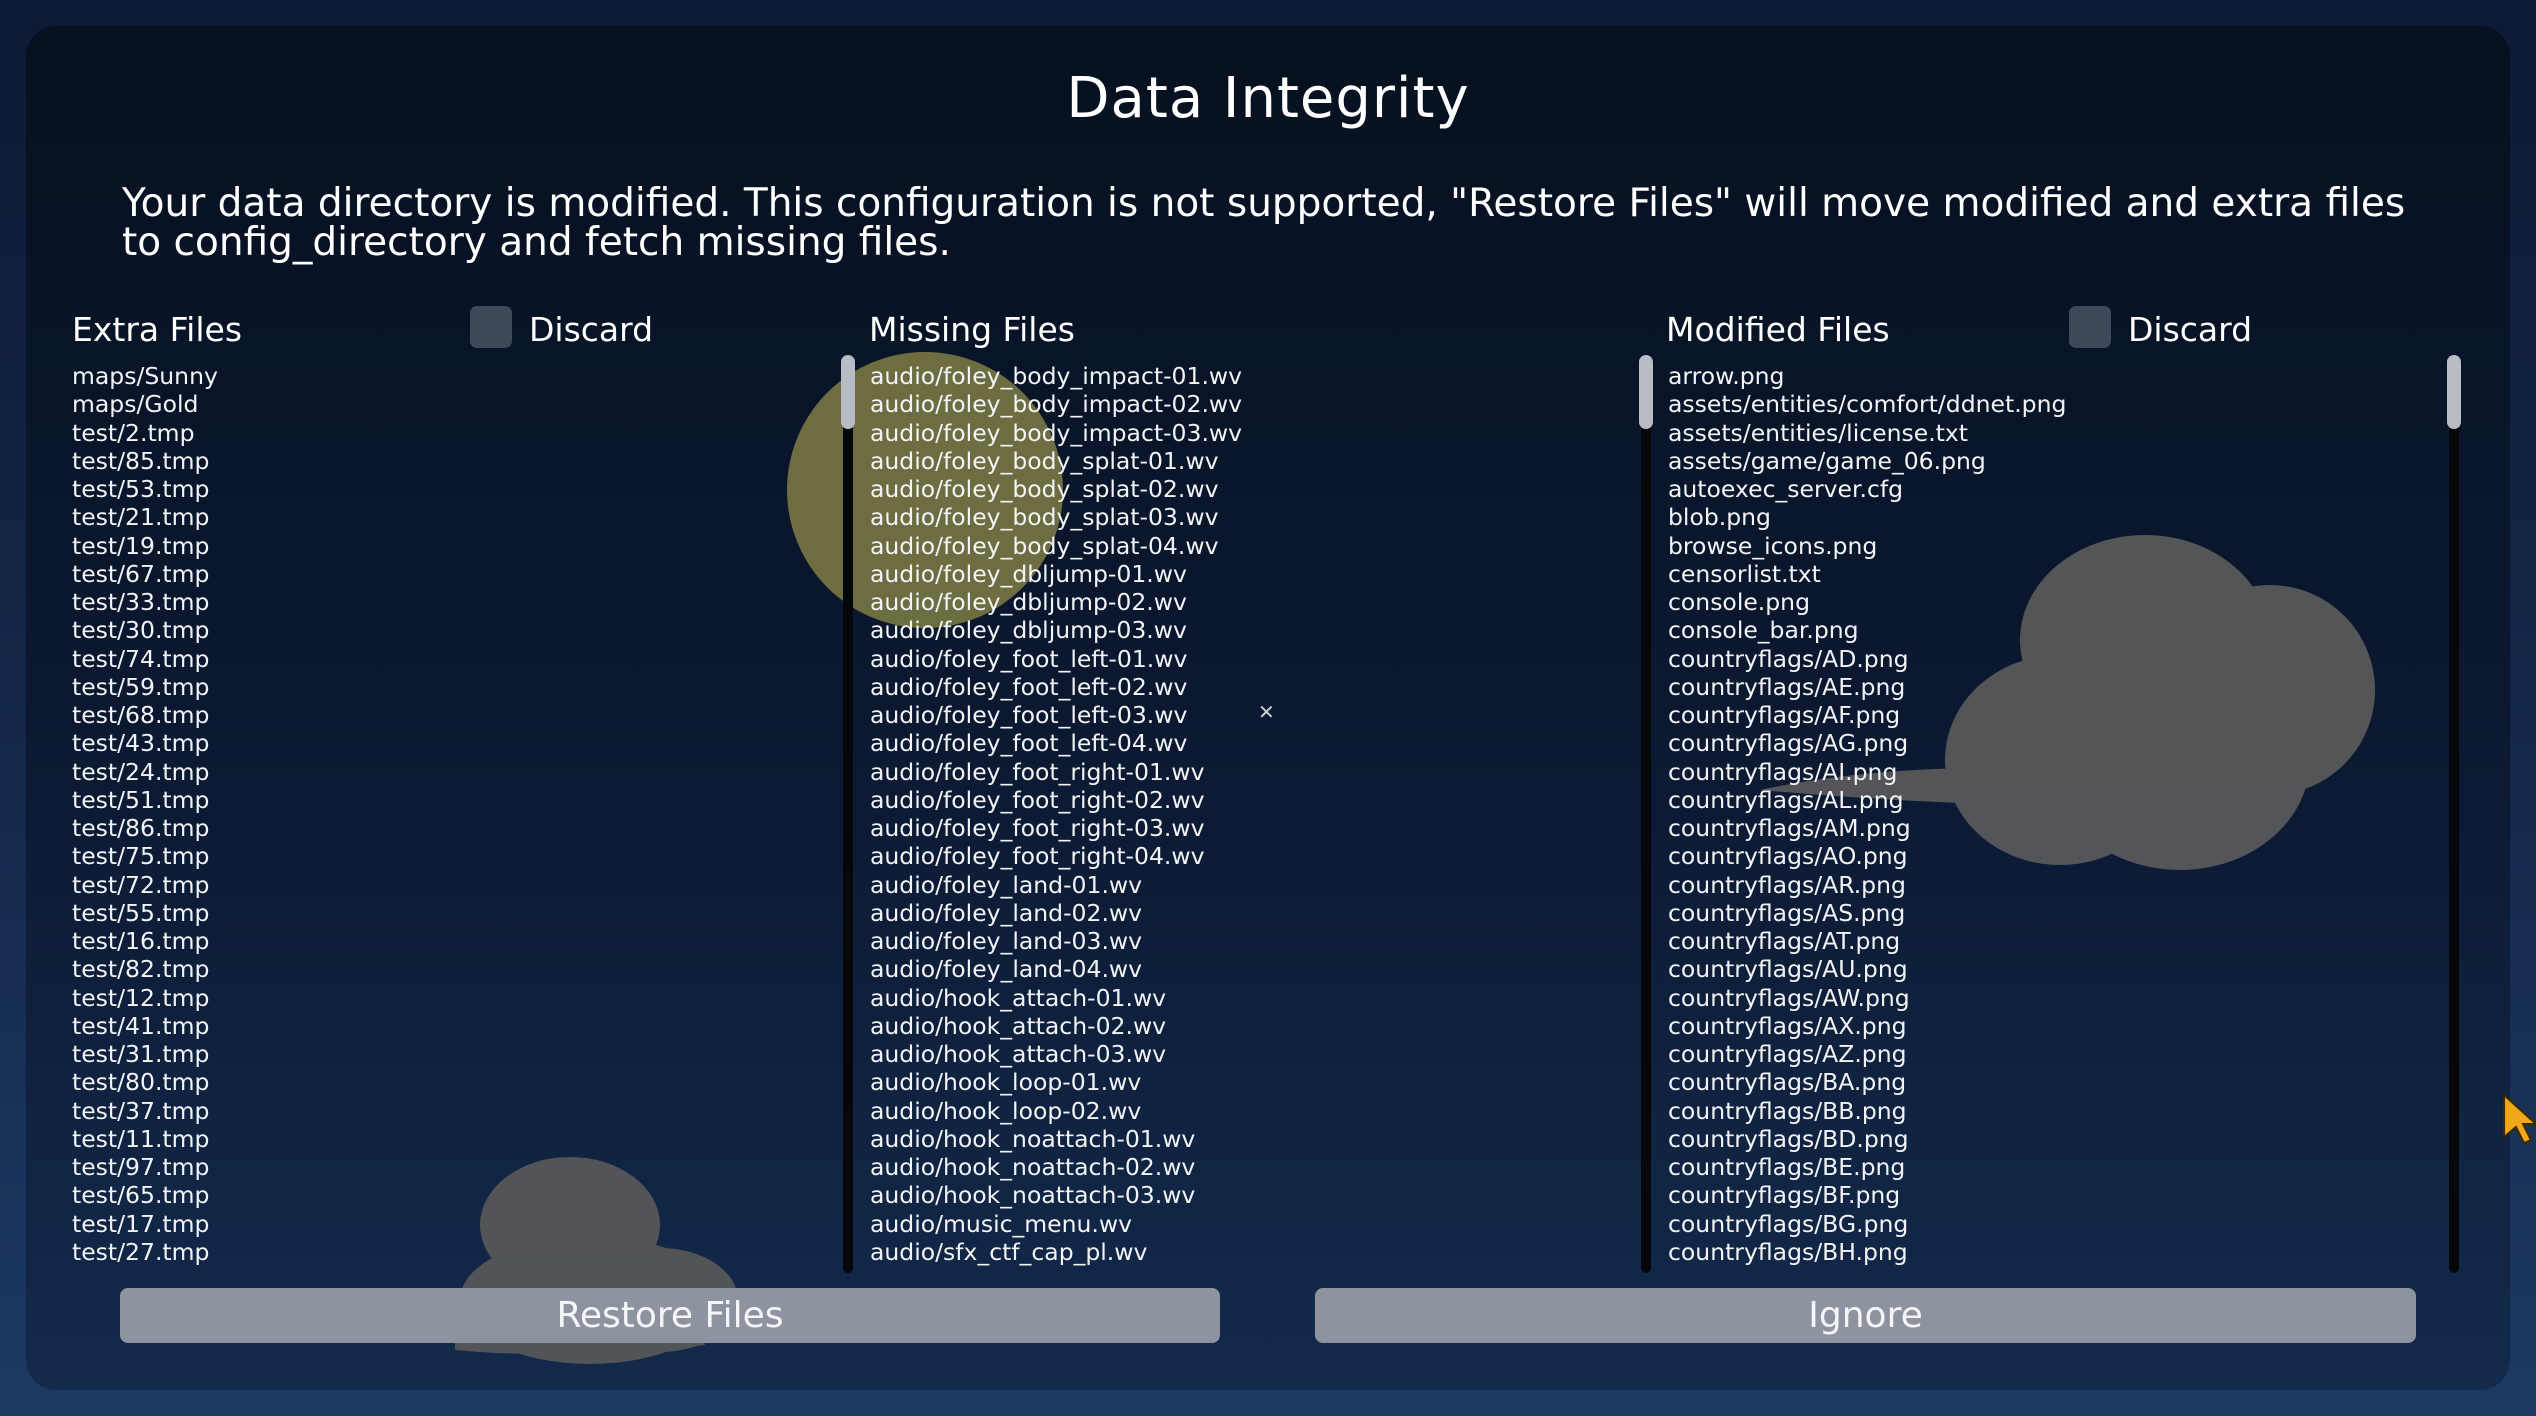 The image size is (2536, 1416). Describe the element at coordinates (1250, 743) in the screenshot. I see `missing-file-item: audio/foley_foot_left-04.wv` at that location.